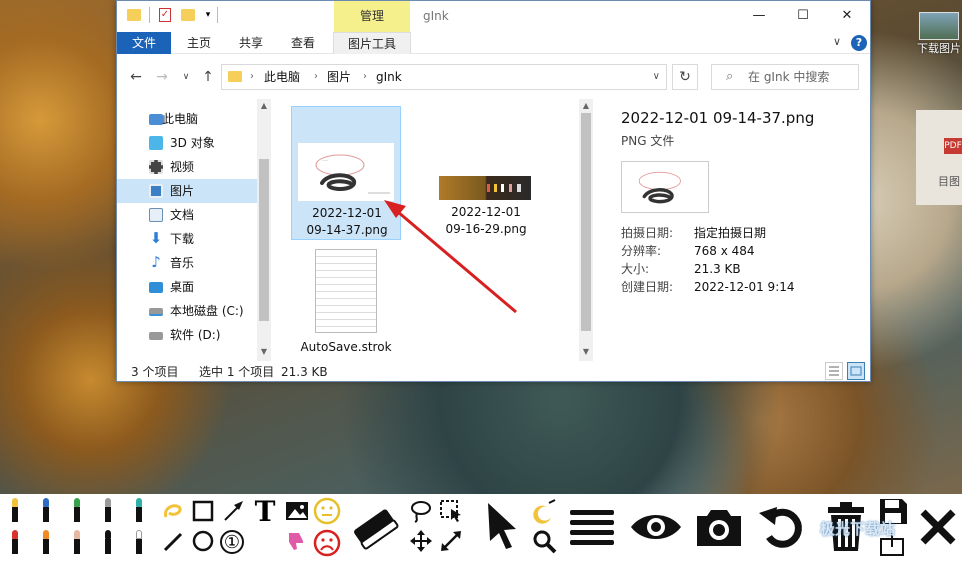 This screenshot has width=962, height=566. Describe the element at coordinates (303, 43) in the screenshot. I see `tab-view: 查看` at that location.